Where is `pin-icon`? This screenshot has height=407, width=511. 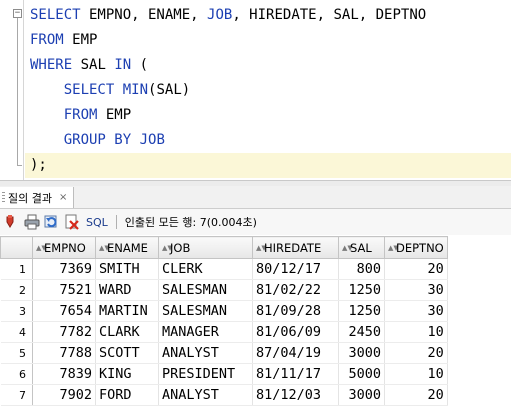
pin-icon is located at coordinates (12, 222).